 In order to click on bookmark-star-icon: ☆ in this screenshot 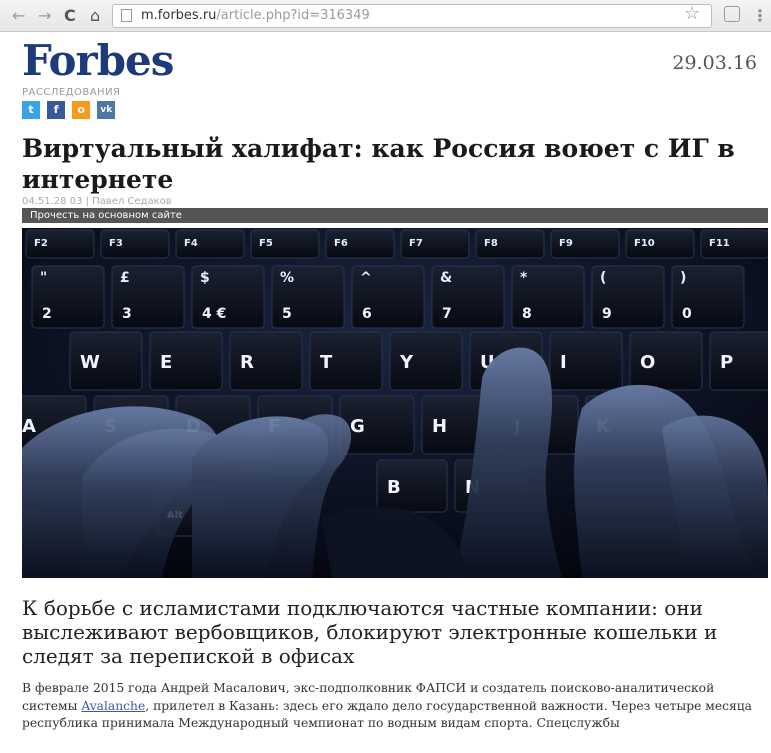, I will do `click(692, 13)`.